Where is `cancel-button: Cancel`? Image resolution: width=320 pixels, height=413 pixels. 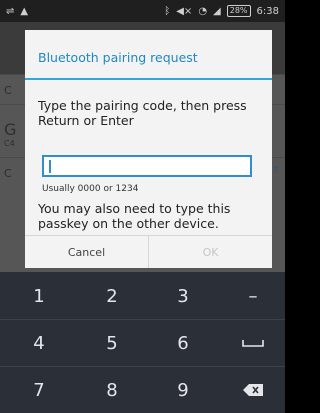
cancel-button: Cancel is located at coordinates (86, 252).